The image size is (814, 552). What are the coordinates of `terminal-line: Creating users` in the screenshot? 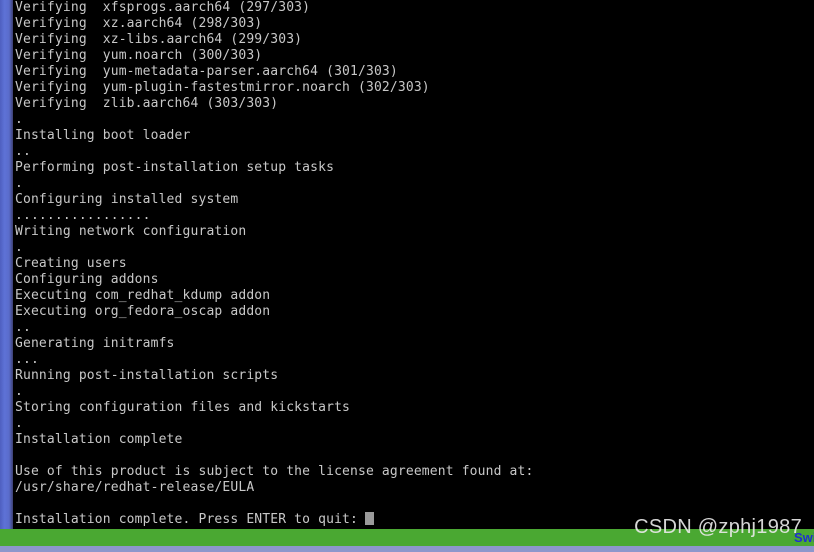 It's located at (71, 263).